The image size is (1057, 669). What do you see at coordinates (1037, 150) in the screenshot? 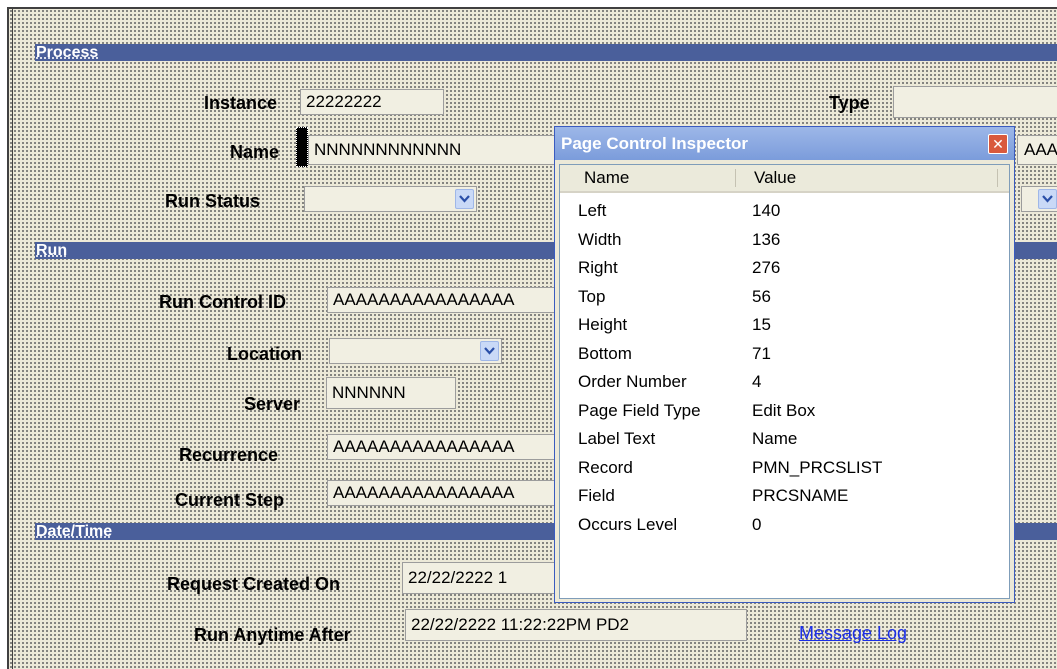
I see `name-right-field: AAA` at bounding box center [1037, 150].